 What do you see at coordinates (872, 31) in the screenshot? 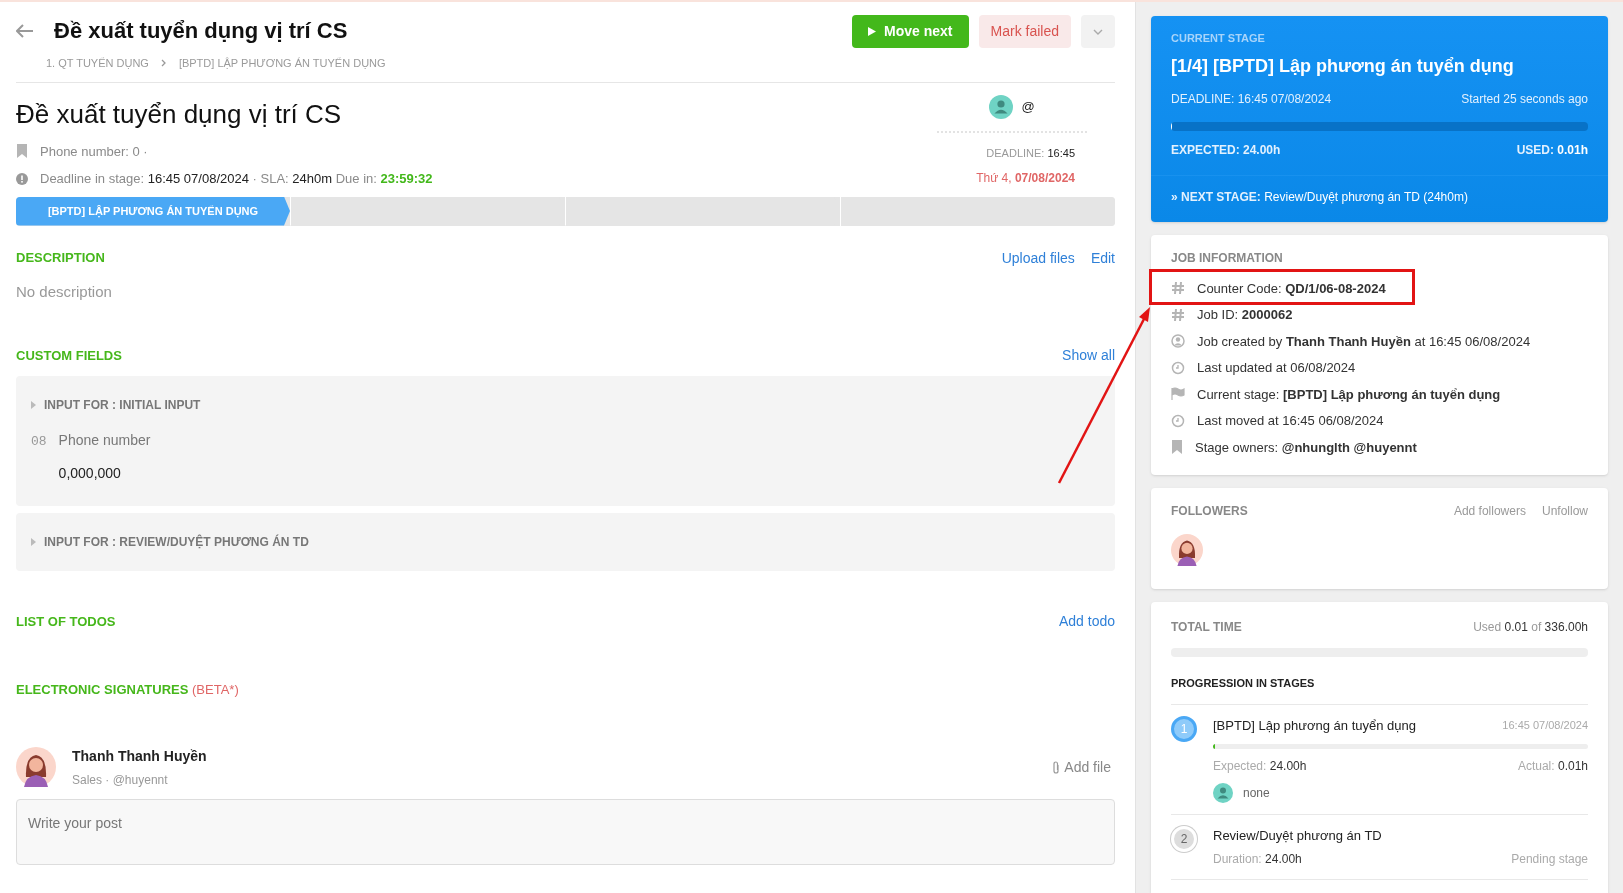
I see `play-icon` at bounding box center [872, 31].